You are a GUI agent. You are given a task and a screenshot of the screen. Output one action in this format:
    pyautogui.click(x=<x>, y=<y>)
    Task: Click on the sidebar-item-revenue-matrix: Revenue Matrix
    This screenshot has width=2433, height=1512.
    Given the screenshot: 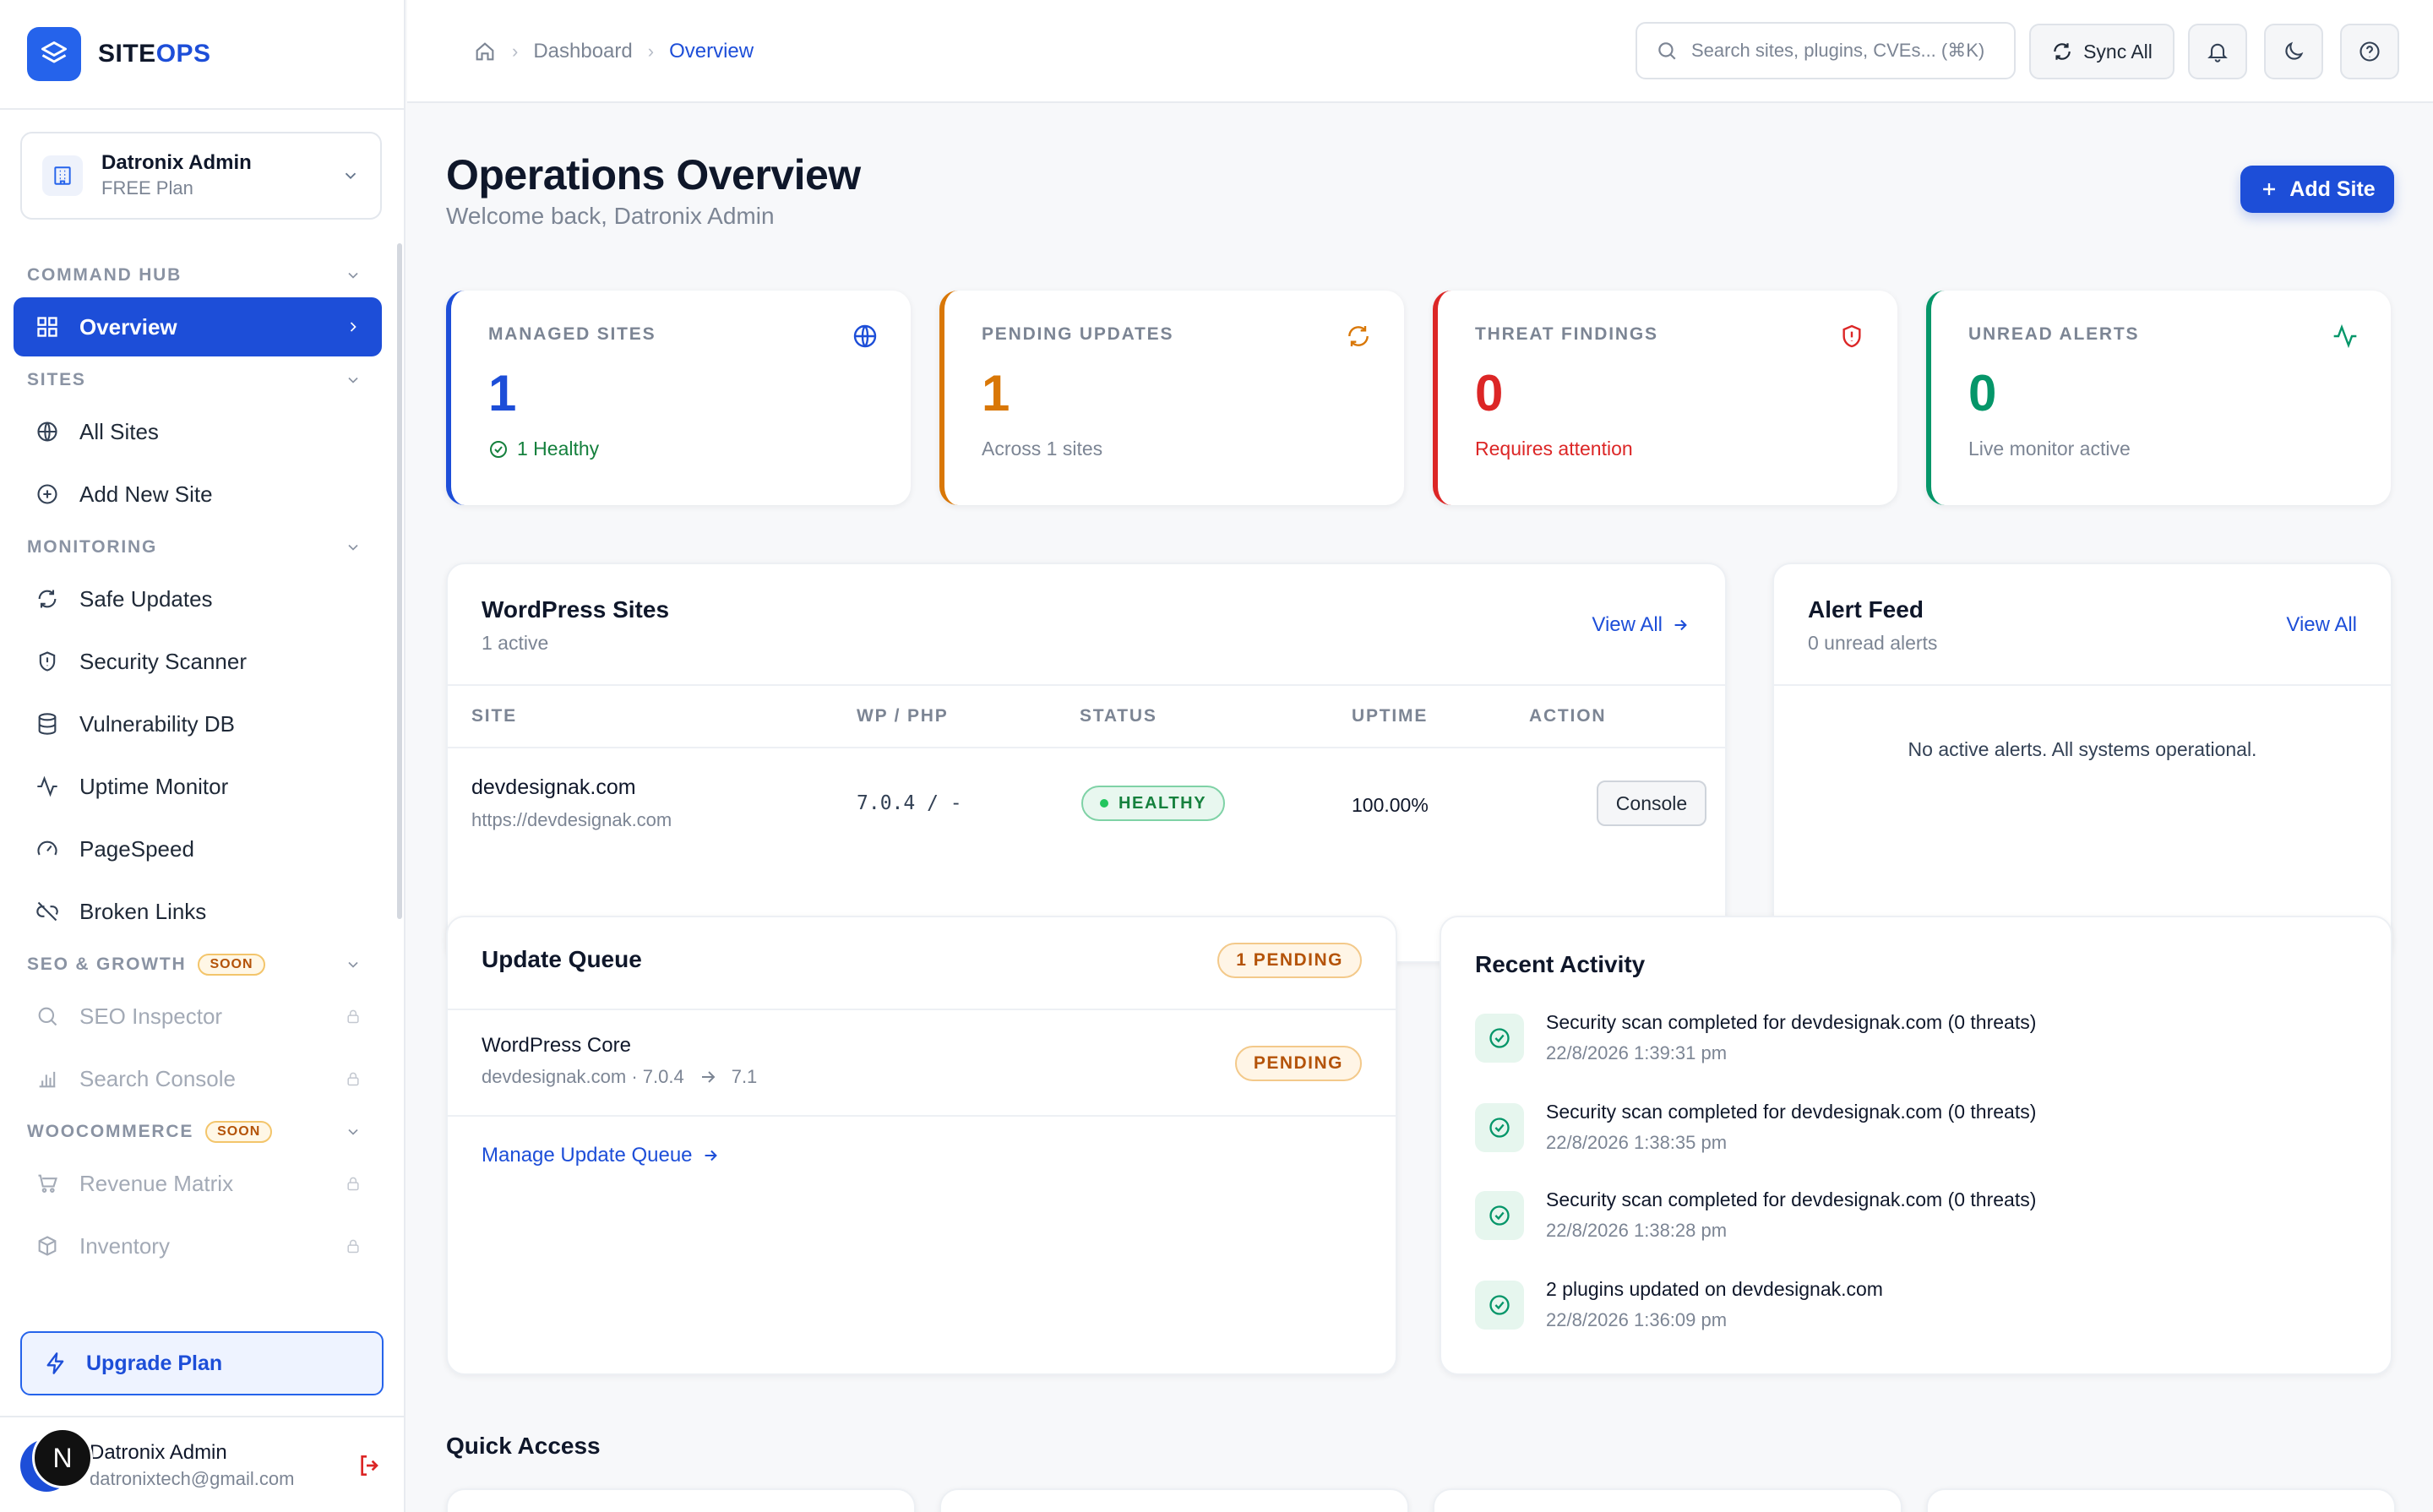 What is the action you would take?
    pyautogui.click(x=198, y=1183)
    